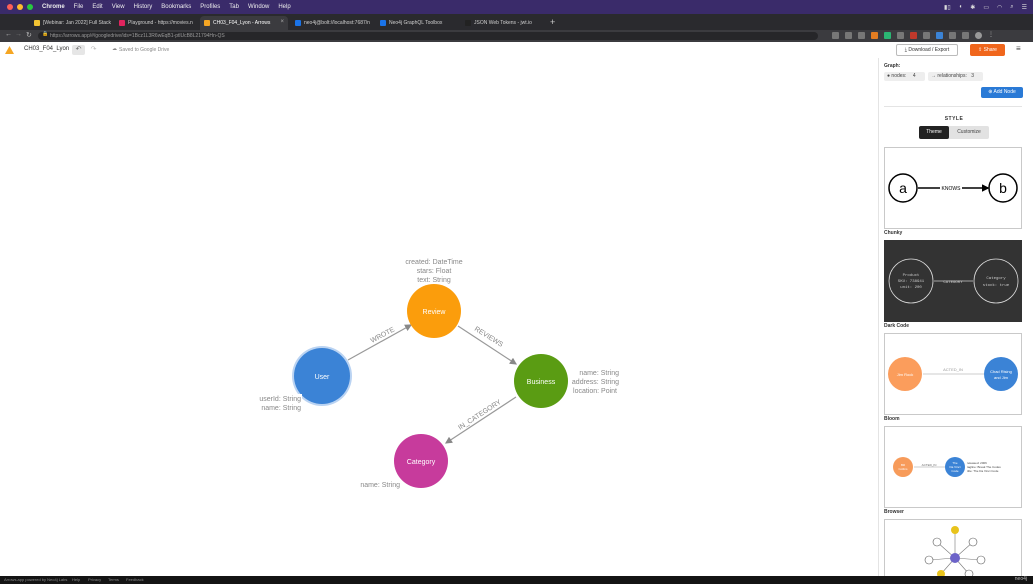 The height and width of the screenshot is (584, 1033). Describe the element at coordinates (210, 7) in the screenshot. I see `menu-profiles: Profiles` at that location.